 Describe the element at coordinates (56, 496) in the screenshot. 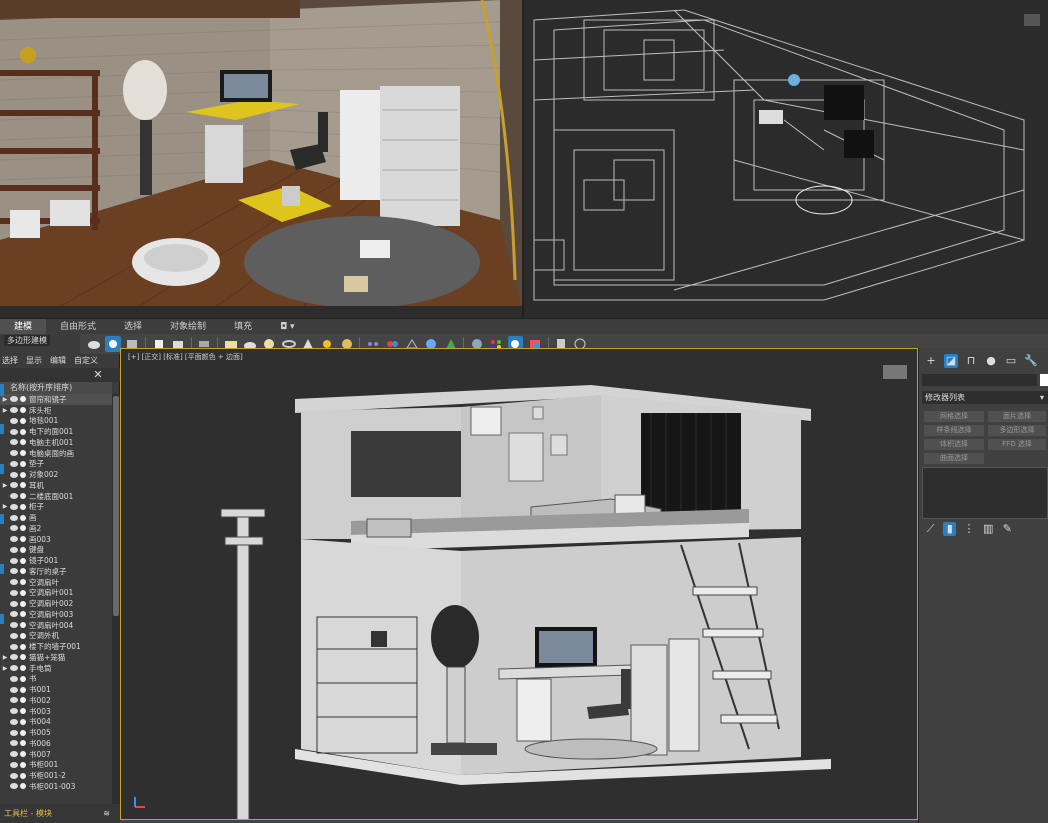

I see `explorer-row: 二楼底面001` at that location.